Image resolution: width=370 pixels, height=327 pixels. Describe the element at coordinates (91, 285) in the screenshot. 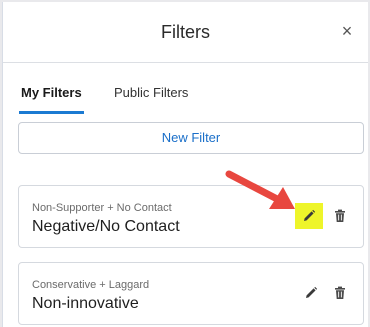

I see `filter-criteria: Conservative + Laggard` at that location.